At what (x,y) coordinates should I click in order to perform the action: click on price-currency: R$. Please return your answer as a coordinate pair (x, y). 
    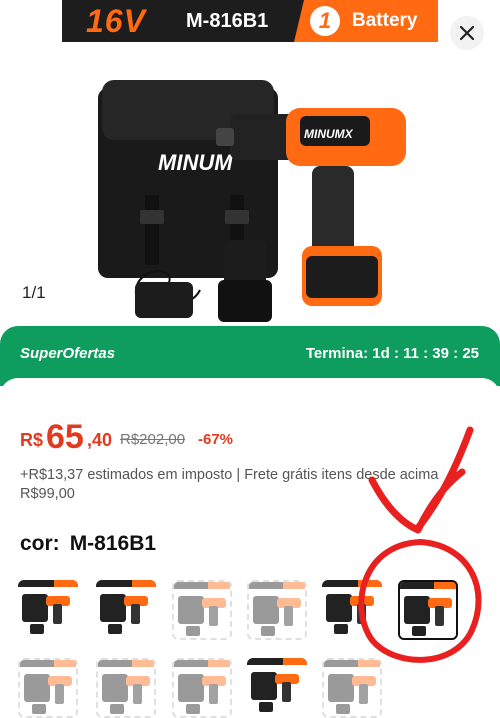
    Looking at the image, I should click on (32, 440).